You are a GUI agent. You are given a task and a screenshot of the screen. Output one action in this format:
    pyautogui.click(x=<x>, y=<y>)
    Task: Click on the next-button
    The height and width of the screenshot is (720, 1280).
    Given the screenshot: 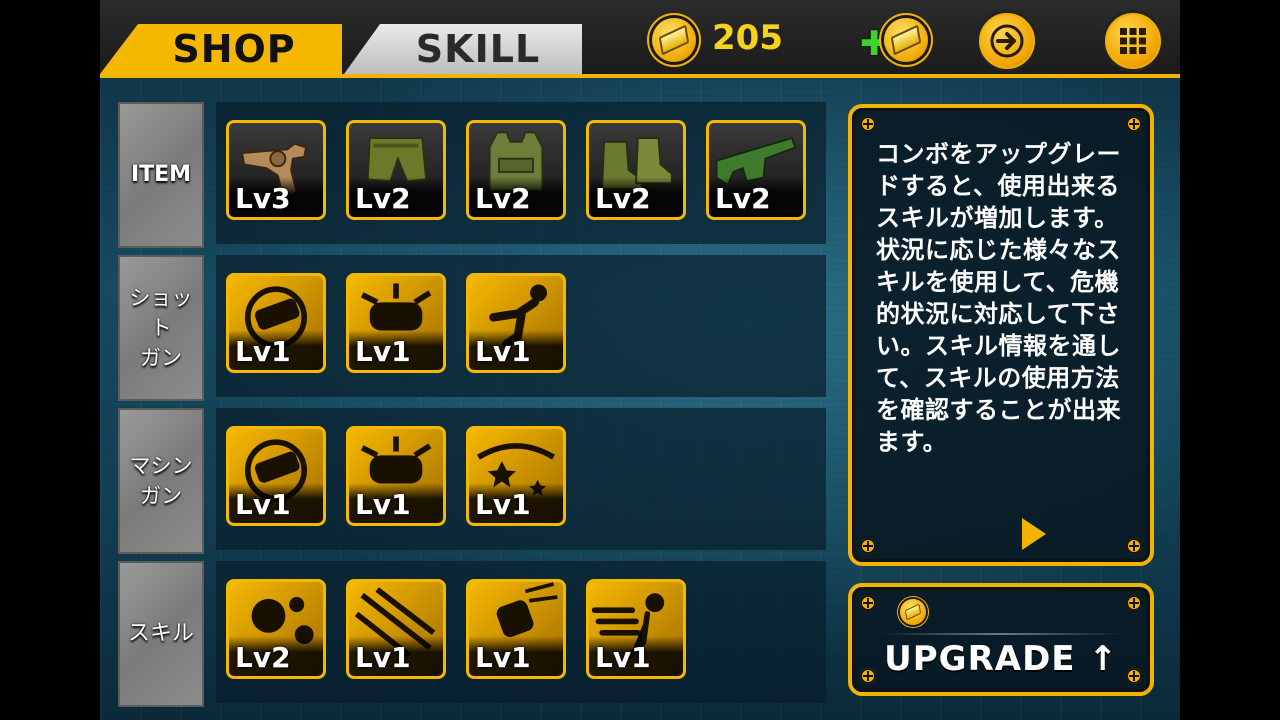 What is the action you would take?
    pyautogui.click(x=1007, y=41)
    